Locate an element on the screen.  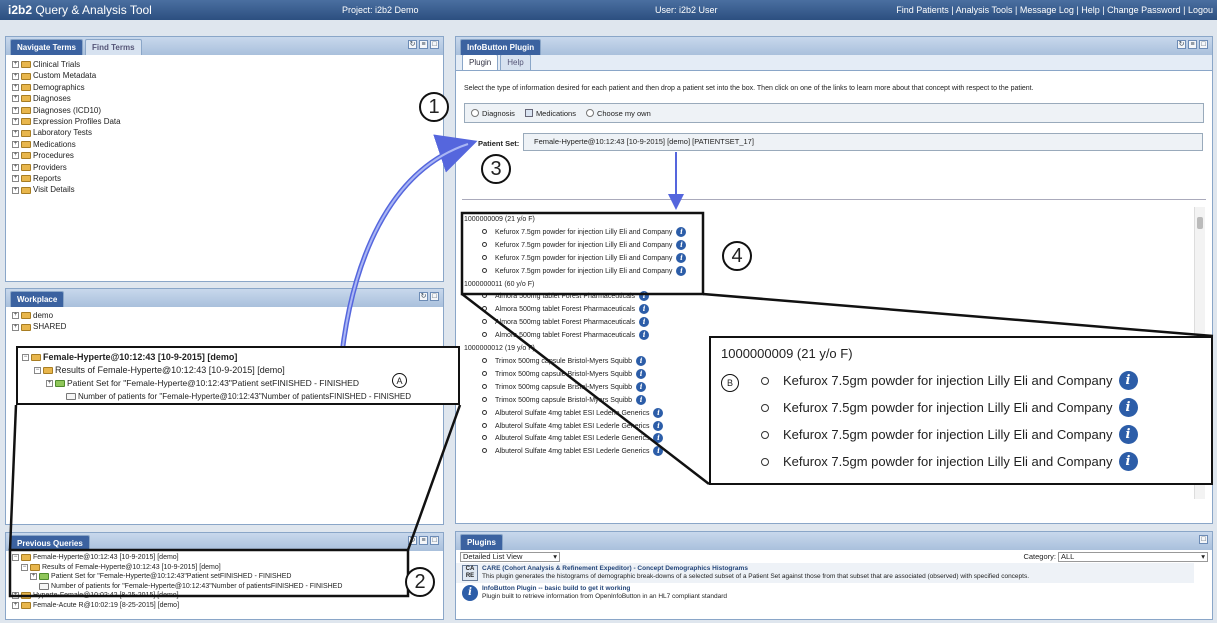
tree-item: + Providers is located at coordinates (224, 167).